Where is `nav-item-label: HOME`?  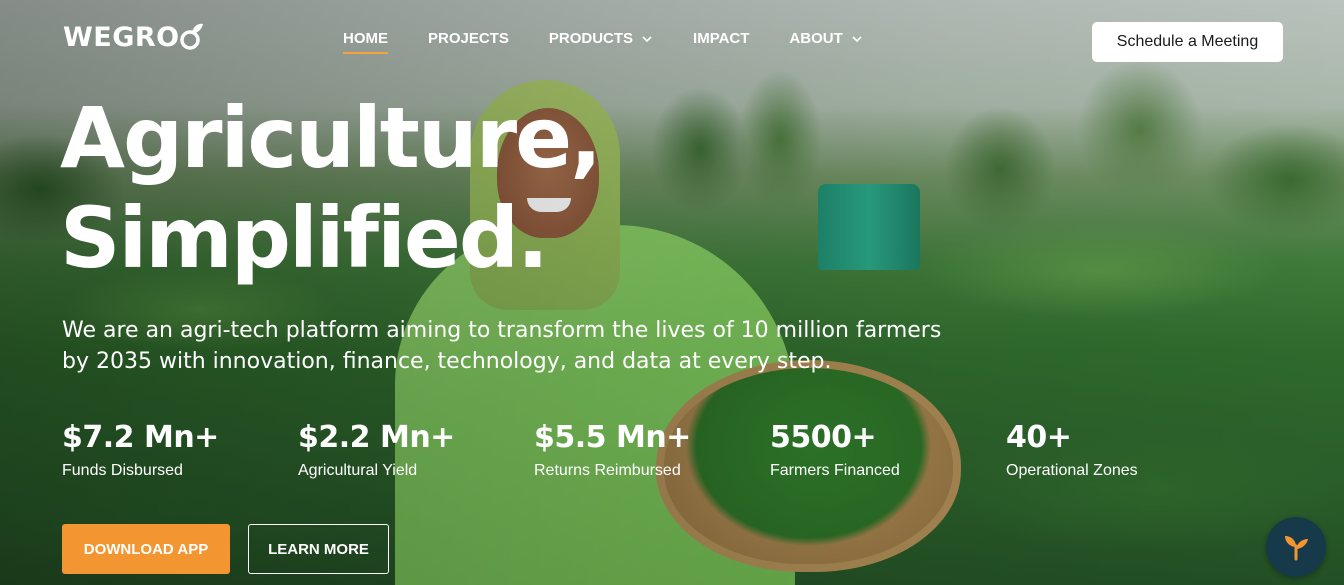 nav-item-label: HOME is located at coordinates (365, 38).